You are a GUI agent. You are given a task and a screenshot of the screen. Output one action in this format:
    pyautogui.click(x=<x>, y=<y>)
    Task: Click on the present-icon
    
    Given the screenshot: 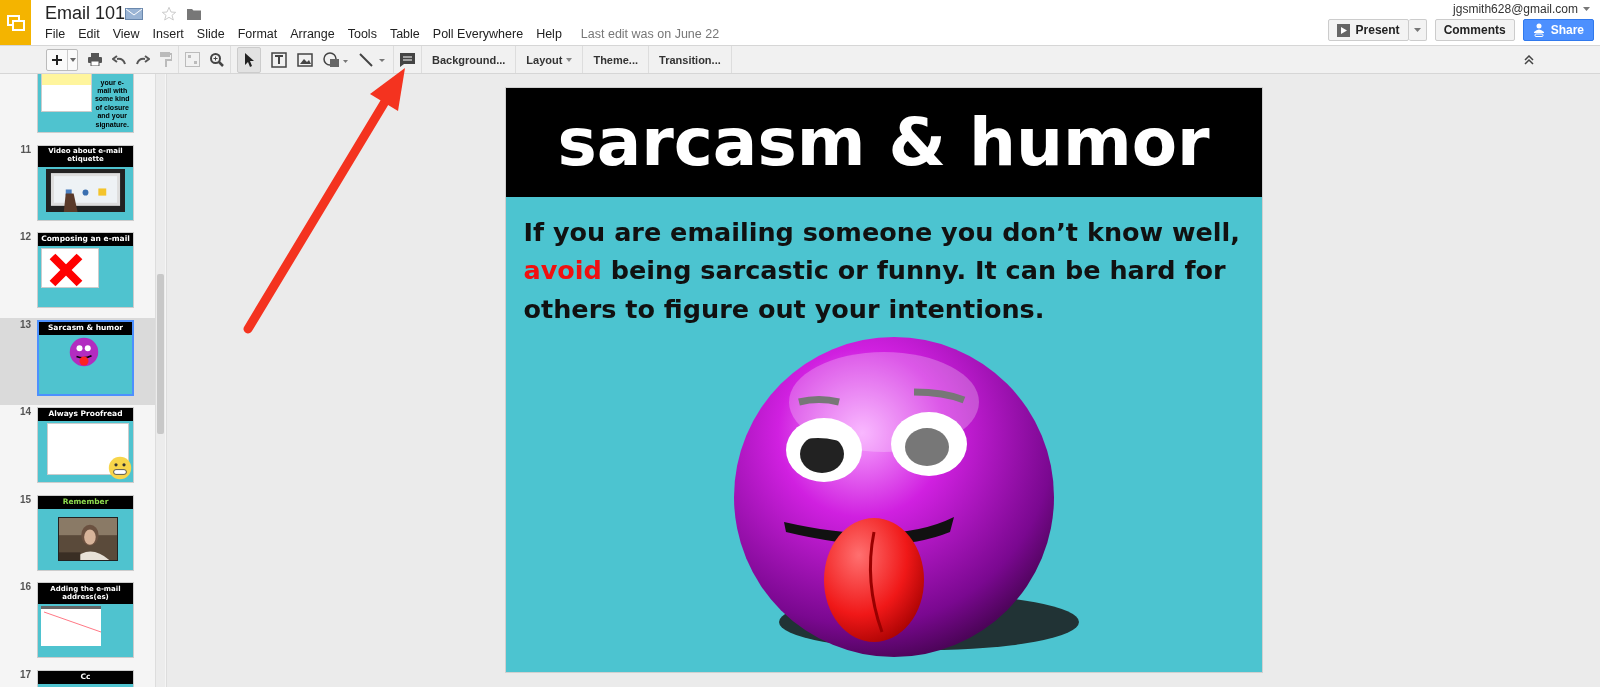 What is the action you would take?
    pyautogui.click(x=1343, y=30)
    